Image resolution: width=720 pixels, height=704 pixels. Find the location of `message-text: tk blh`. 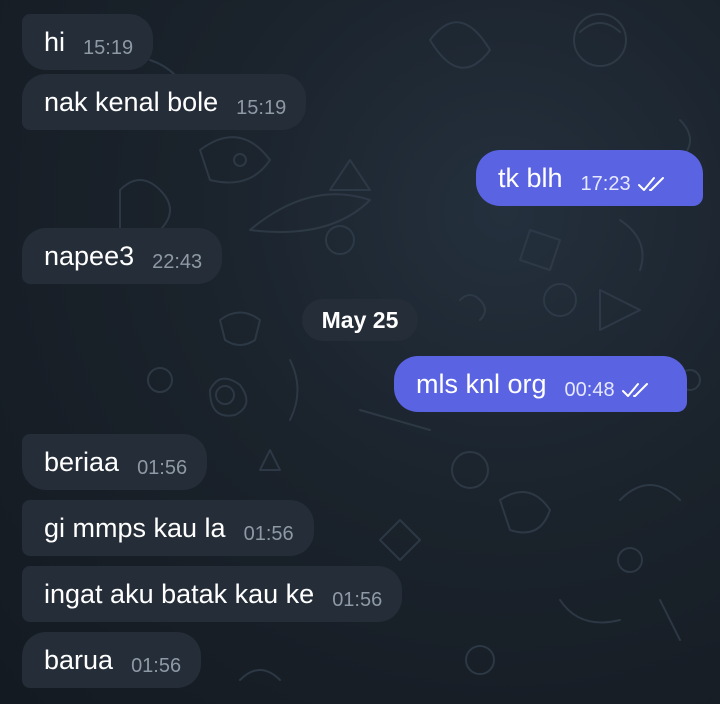

message-text: tk blh is located at coordinates (530, 178).